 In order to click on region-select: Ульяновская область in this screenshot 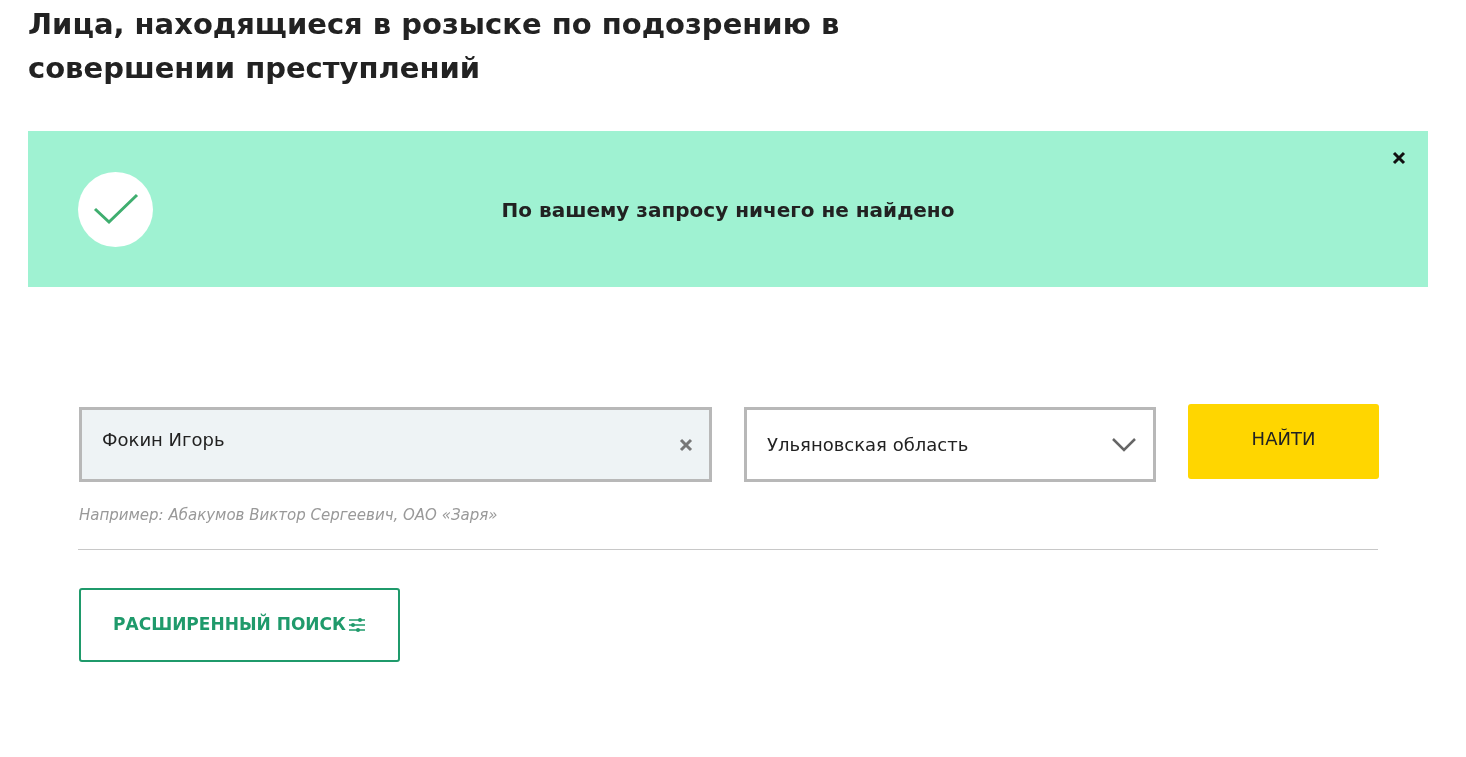, I will do `click(950, 444)`.